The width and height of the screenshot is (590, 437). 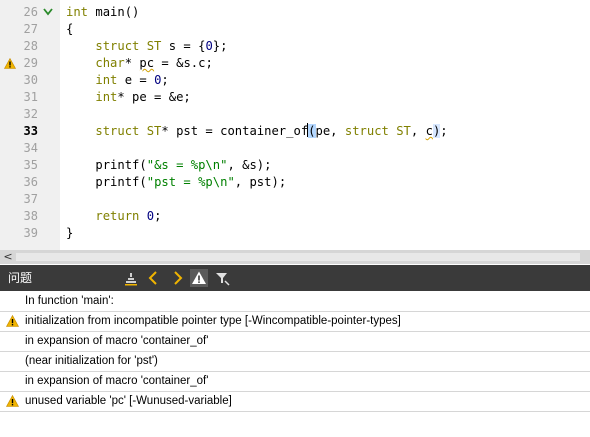 I want to click on line-number: 36, so click(x=30, y=182).